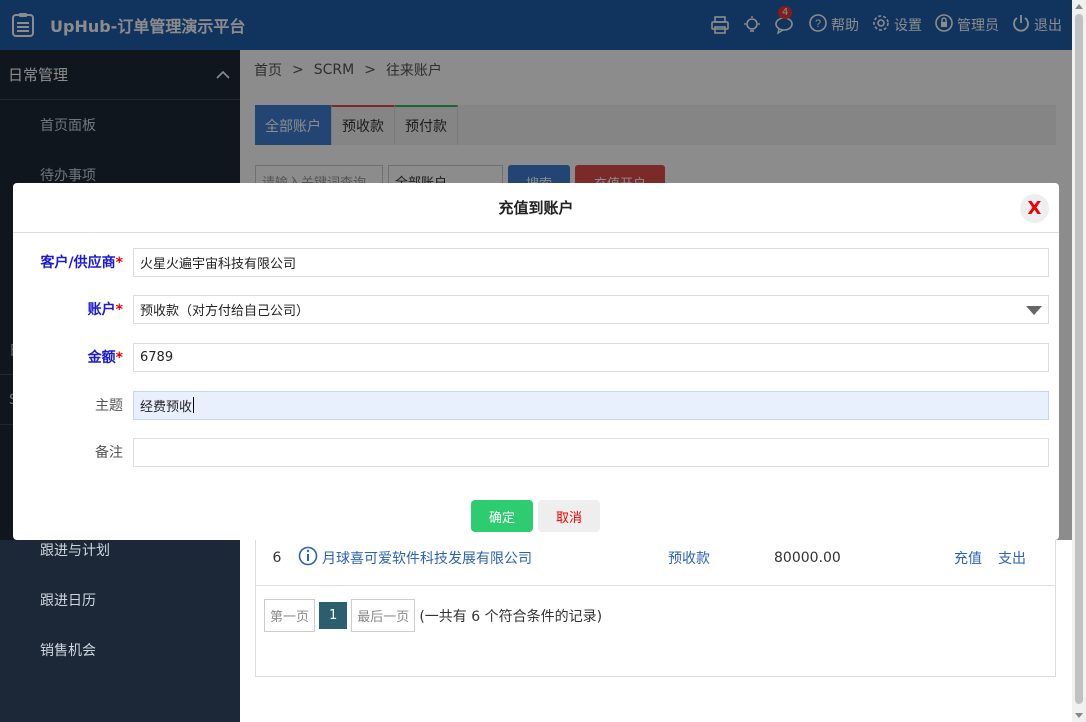 The height and width of the screenshot is (722, 1086). I want to click on account-label: 账户*, so click(105, 310).